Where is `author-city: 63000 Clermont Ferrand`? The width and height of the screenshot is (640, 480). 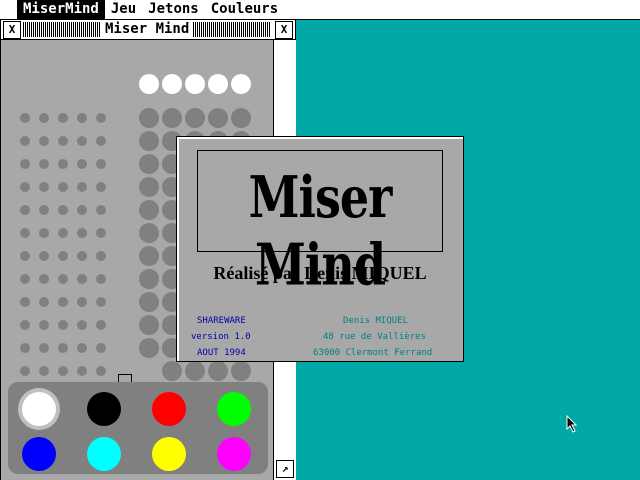 author-city: 63000 Clermont Ferrand is located at coordinates (373, 353).